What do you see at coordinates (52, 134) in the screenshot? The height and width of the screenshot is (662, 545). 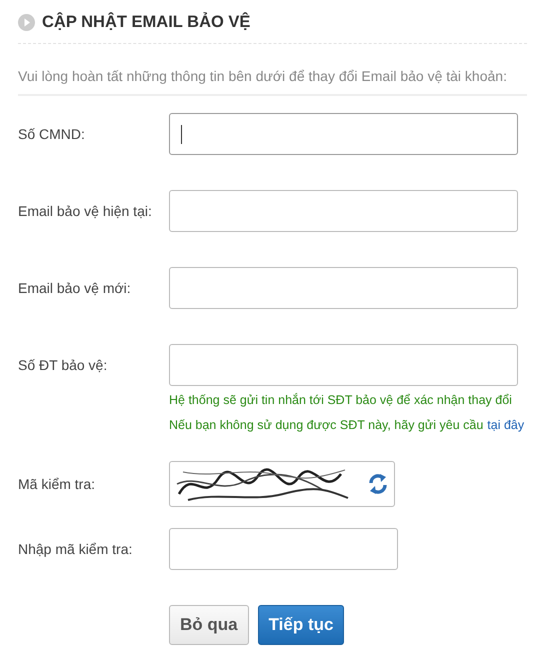 I see `field-label: Số CMND:` at bounding box center [52, 134].